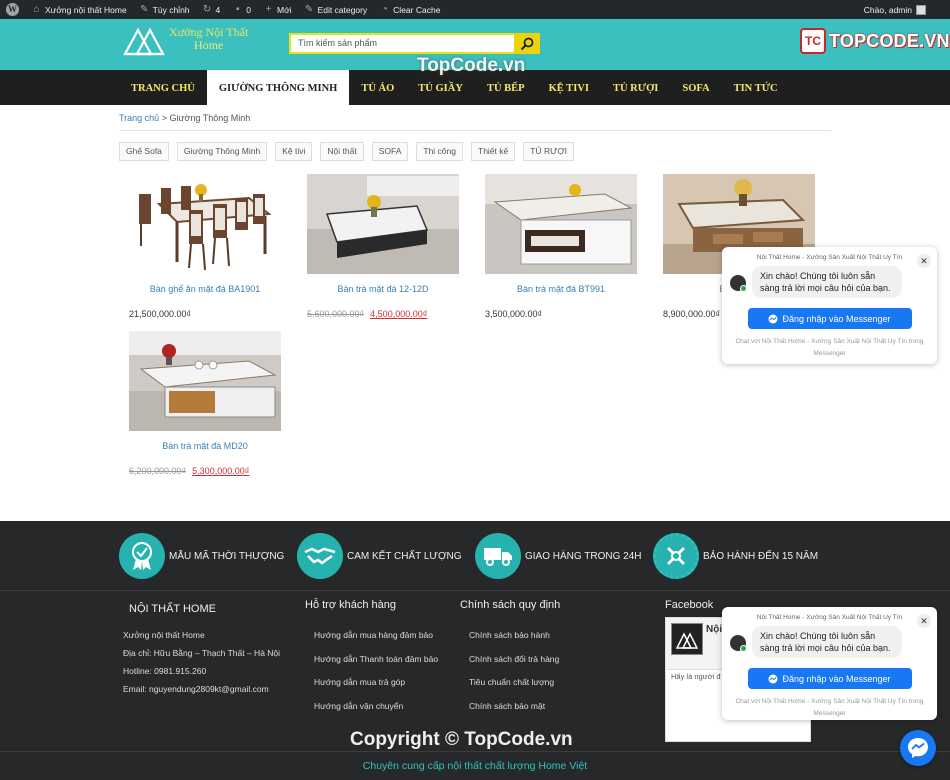 Image resolution: width=950 pixels, height=780 pixels. Describe the element at coordinates (401, 43) in the screenshot. I see `search-input: Tìm kiếm sản phẩm` at that location.